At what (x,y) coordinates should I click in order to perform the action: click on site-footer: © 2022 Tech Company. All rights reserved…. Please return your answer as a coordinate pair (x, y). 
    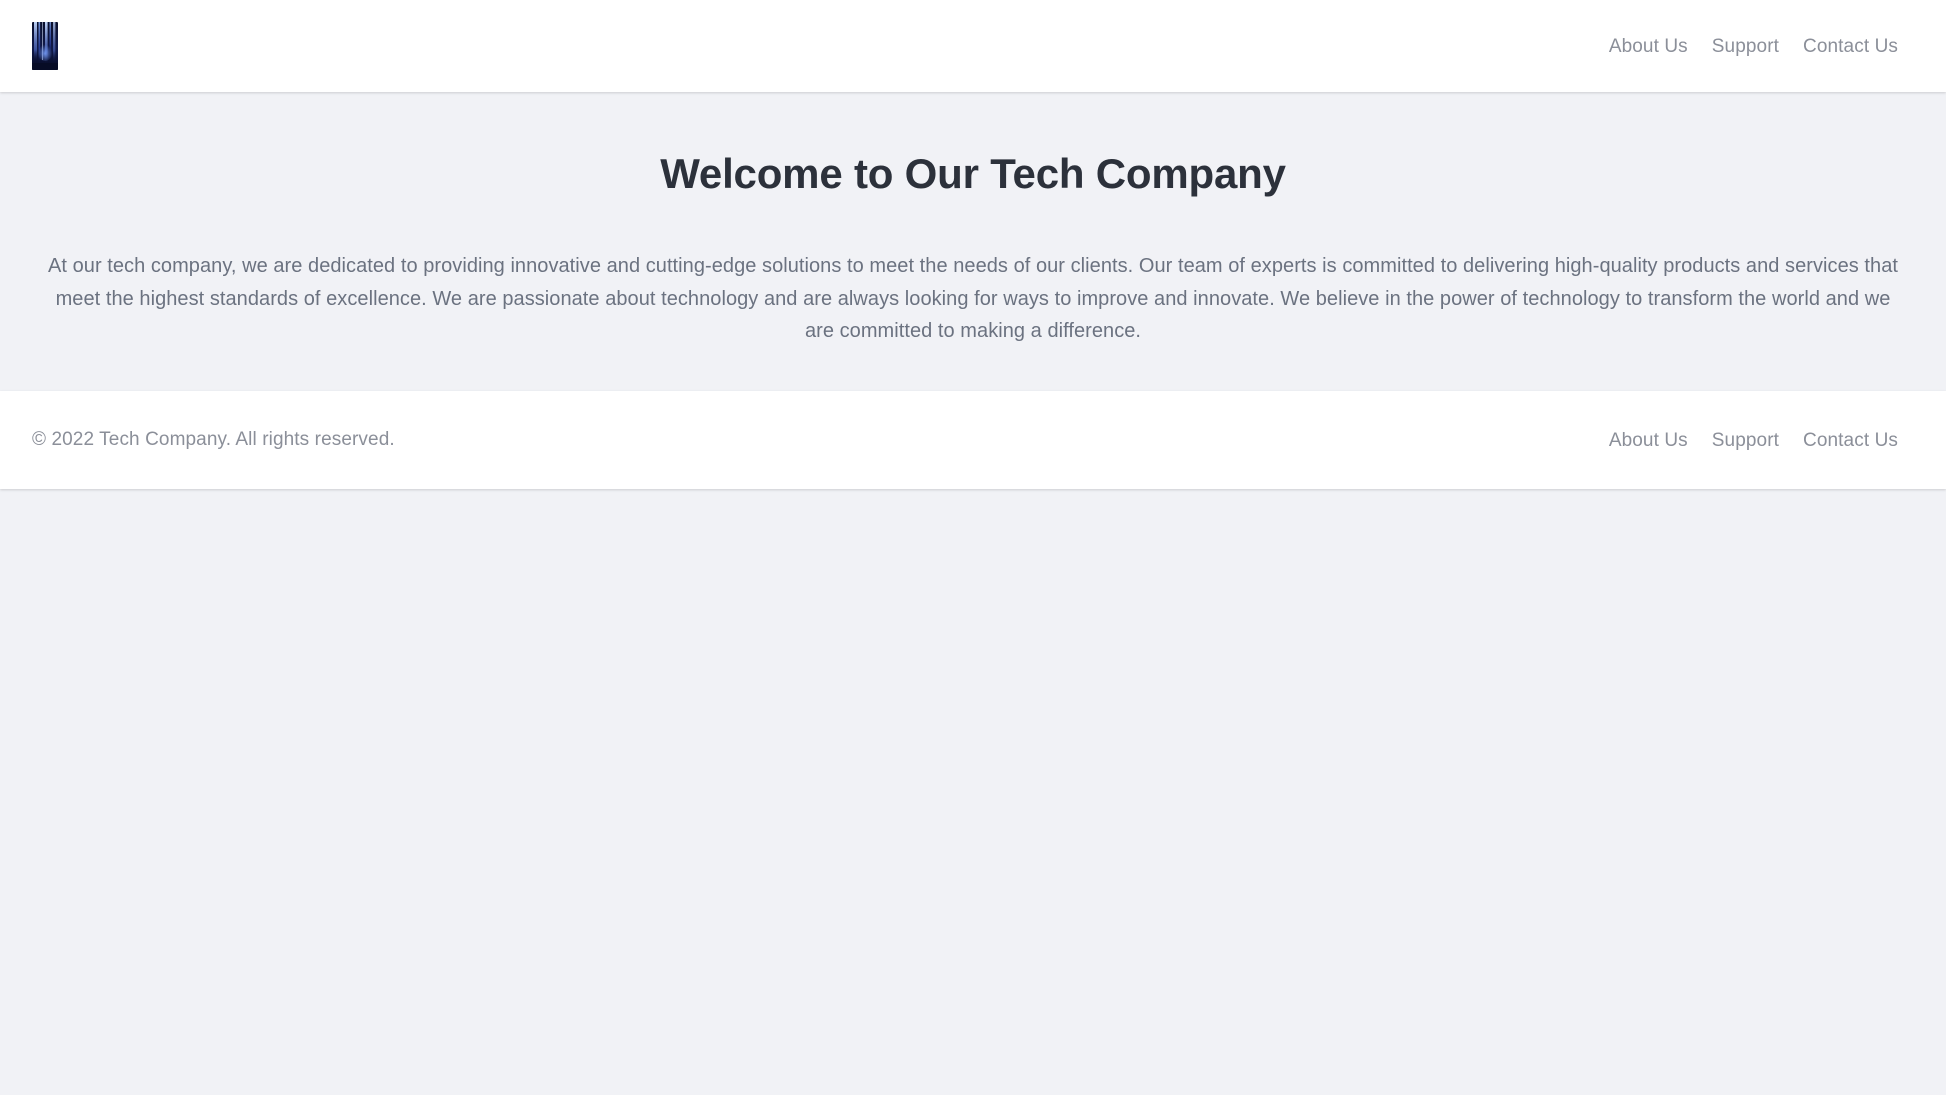
    Looking at the image, I should click on (973, 440).